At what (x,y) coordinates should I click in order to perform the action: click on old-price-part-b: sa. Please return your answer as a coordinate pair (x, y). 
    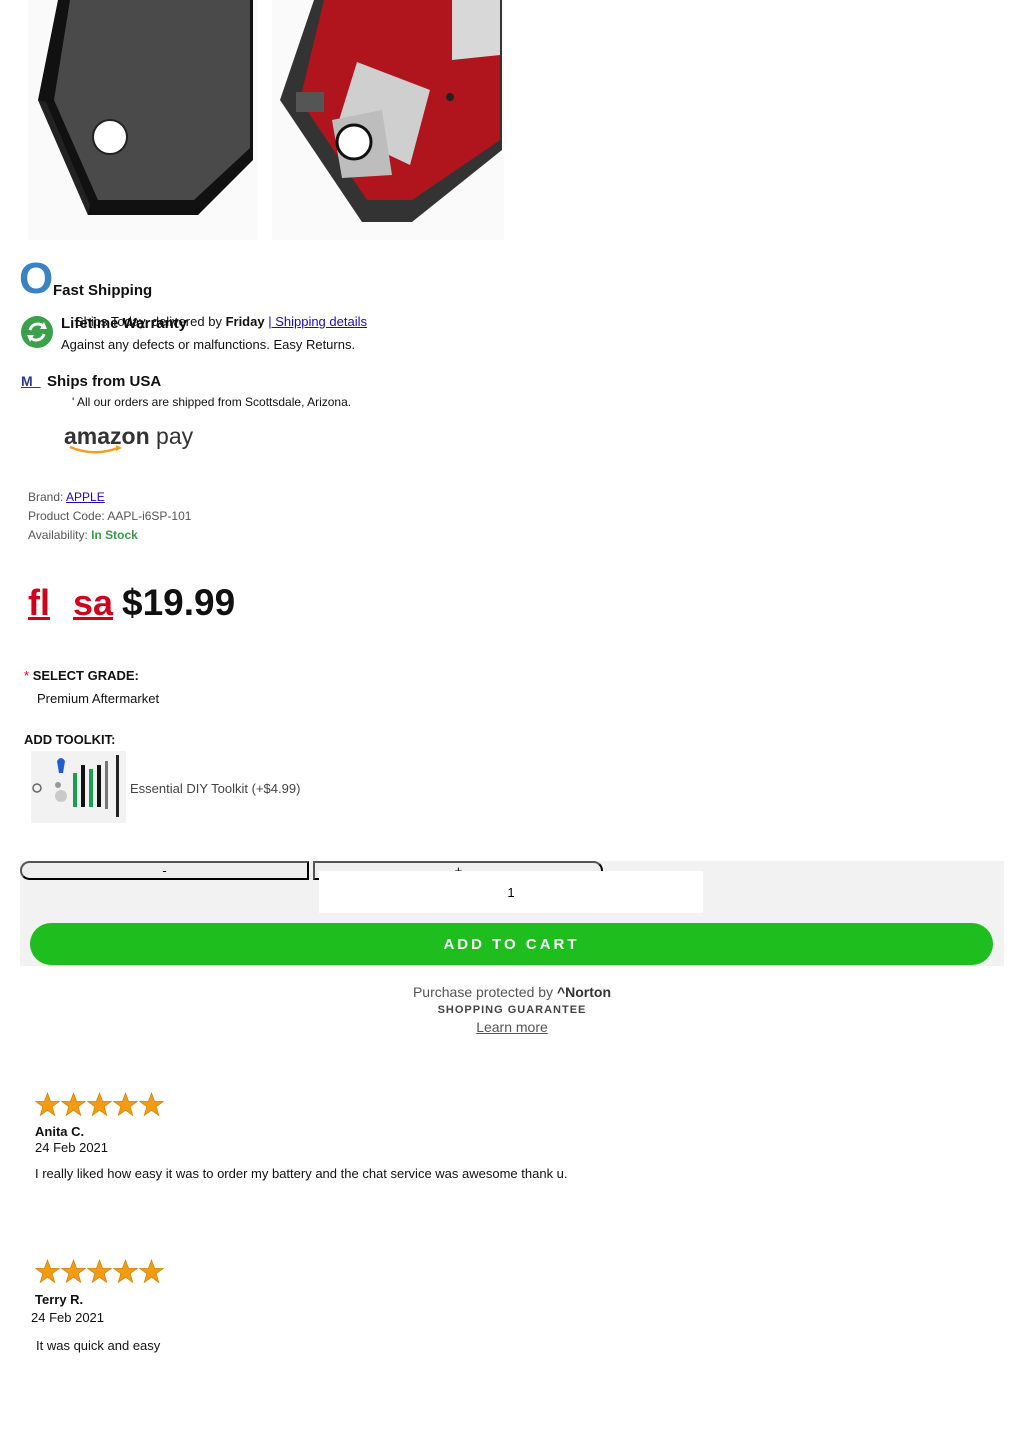
    Looking at the image, I should click on (93, 602).